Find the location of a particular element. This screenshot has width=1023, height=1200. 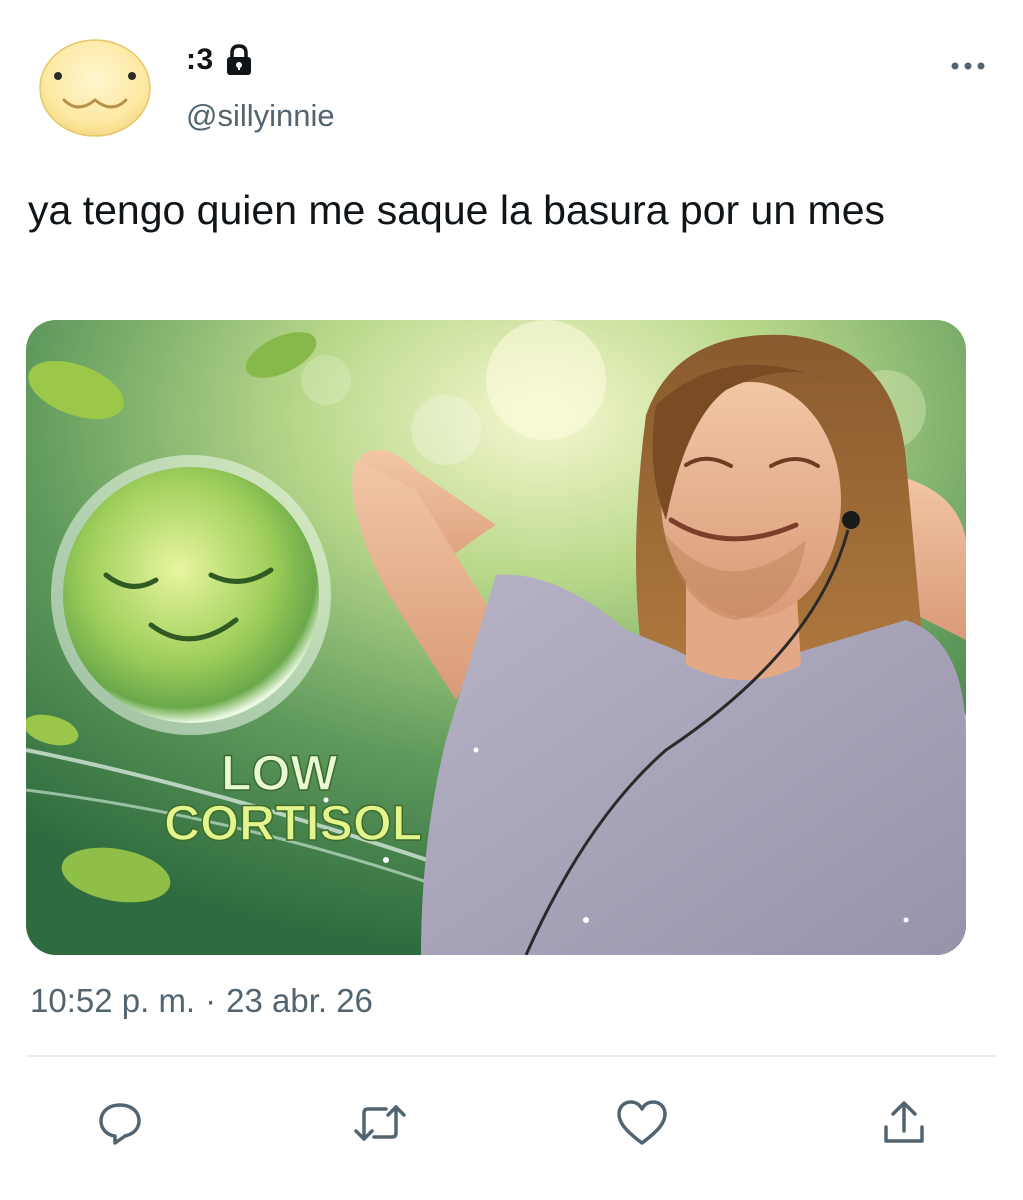

smiling-blob-avatar-icon is located at coordinates (95, 88).